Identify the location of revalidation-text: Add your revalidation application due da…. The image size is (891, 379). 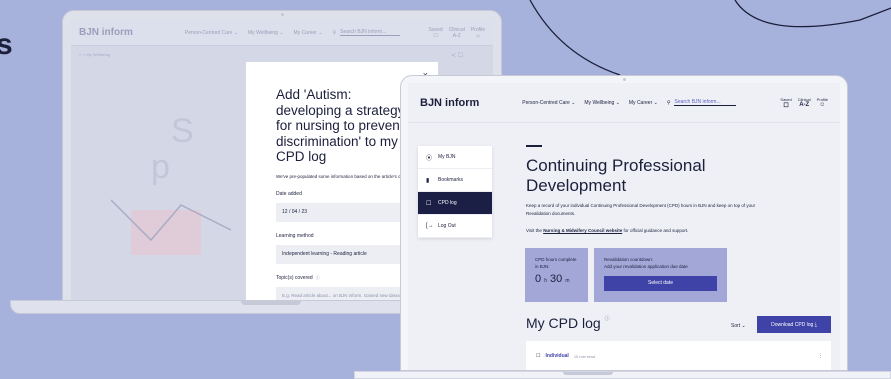
(646, 266).